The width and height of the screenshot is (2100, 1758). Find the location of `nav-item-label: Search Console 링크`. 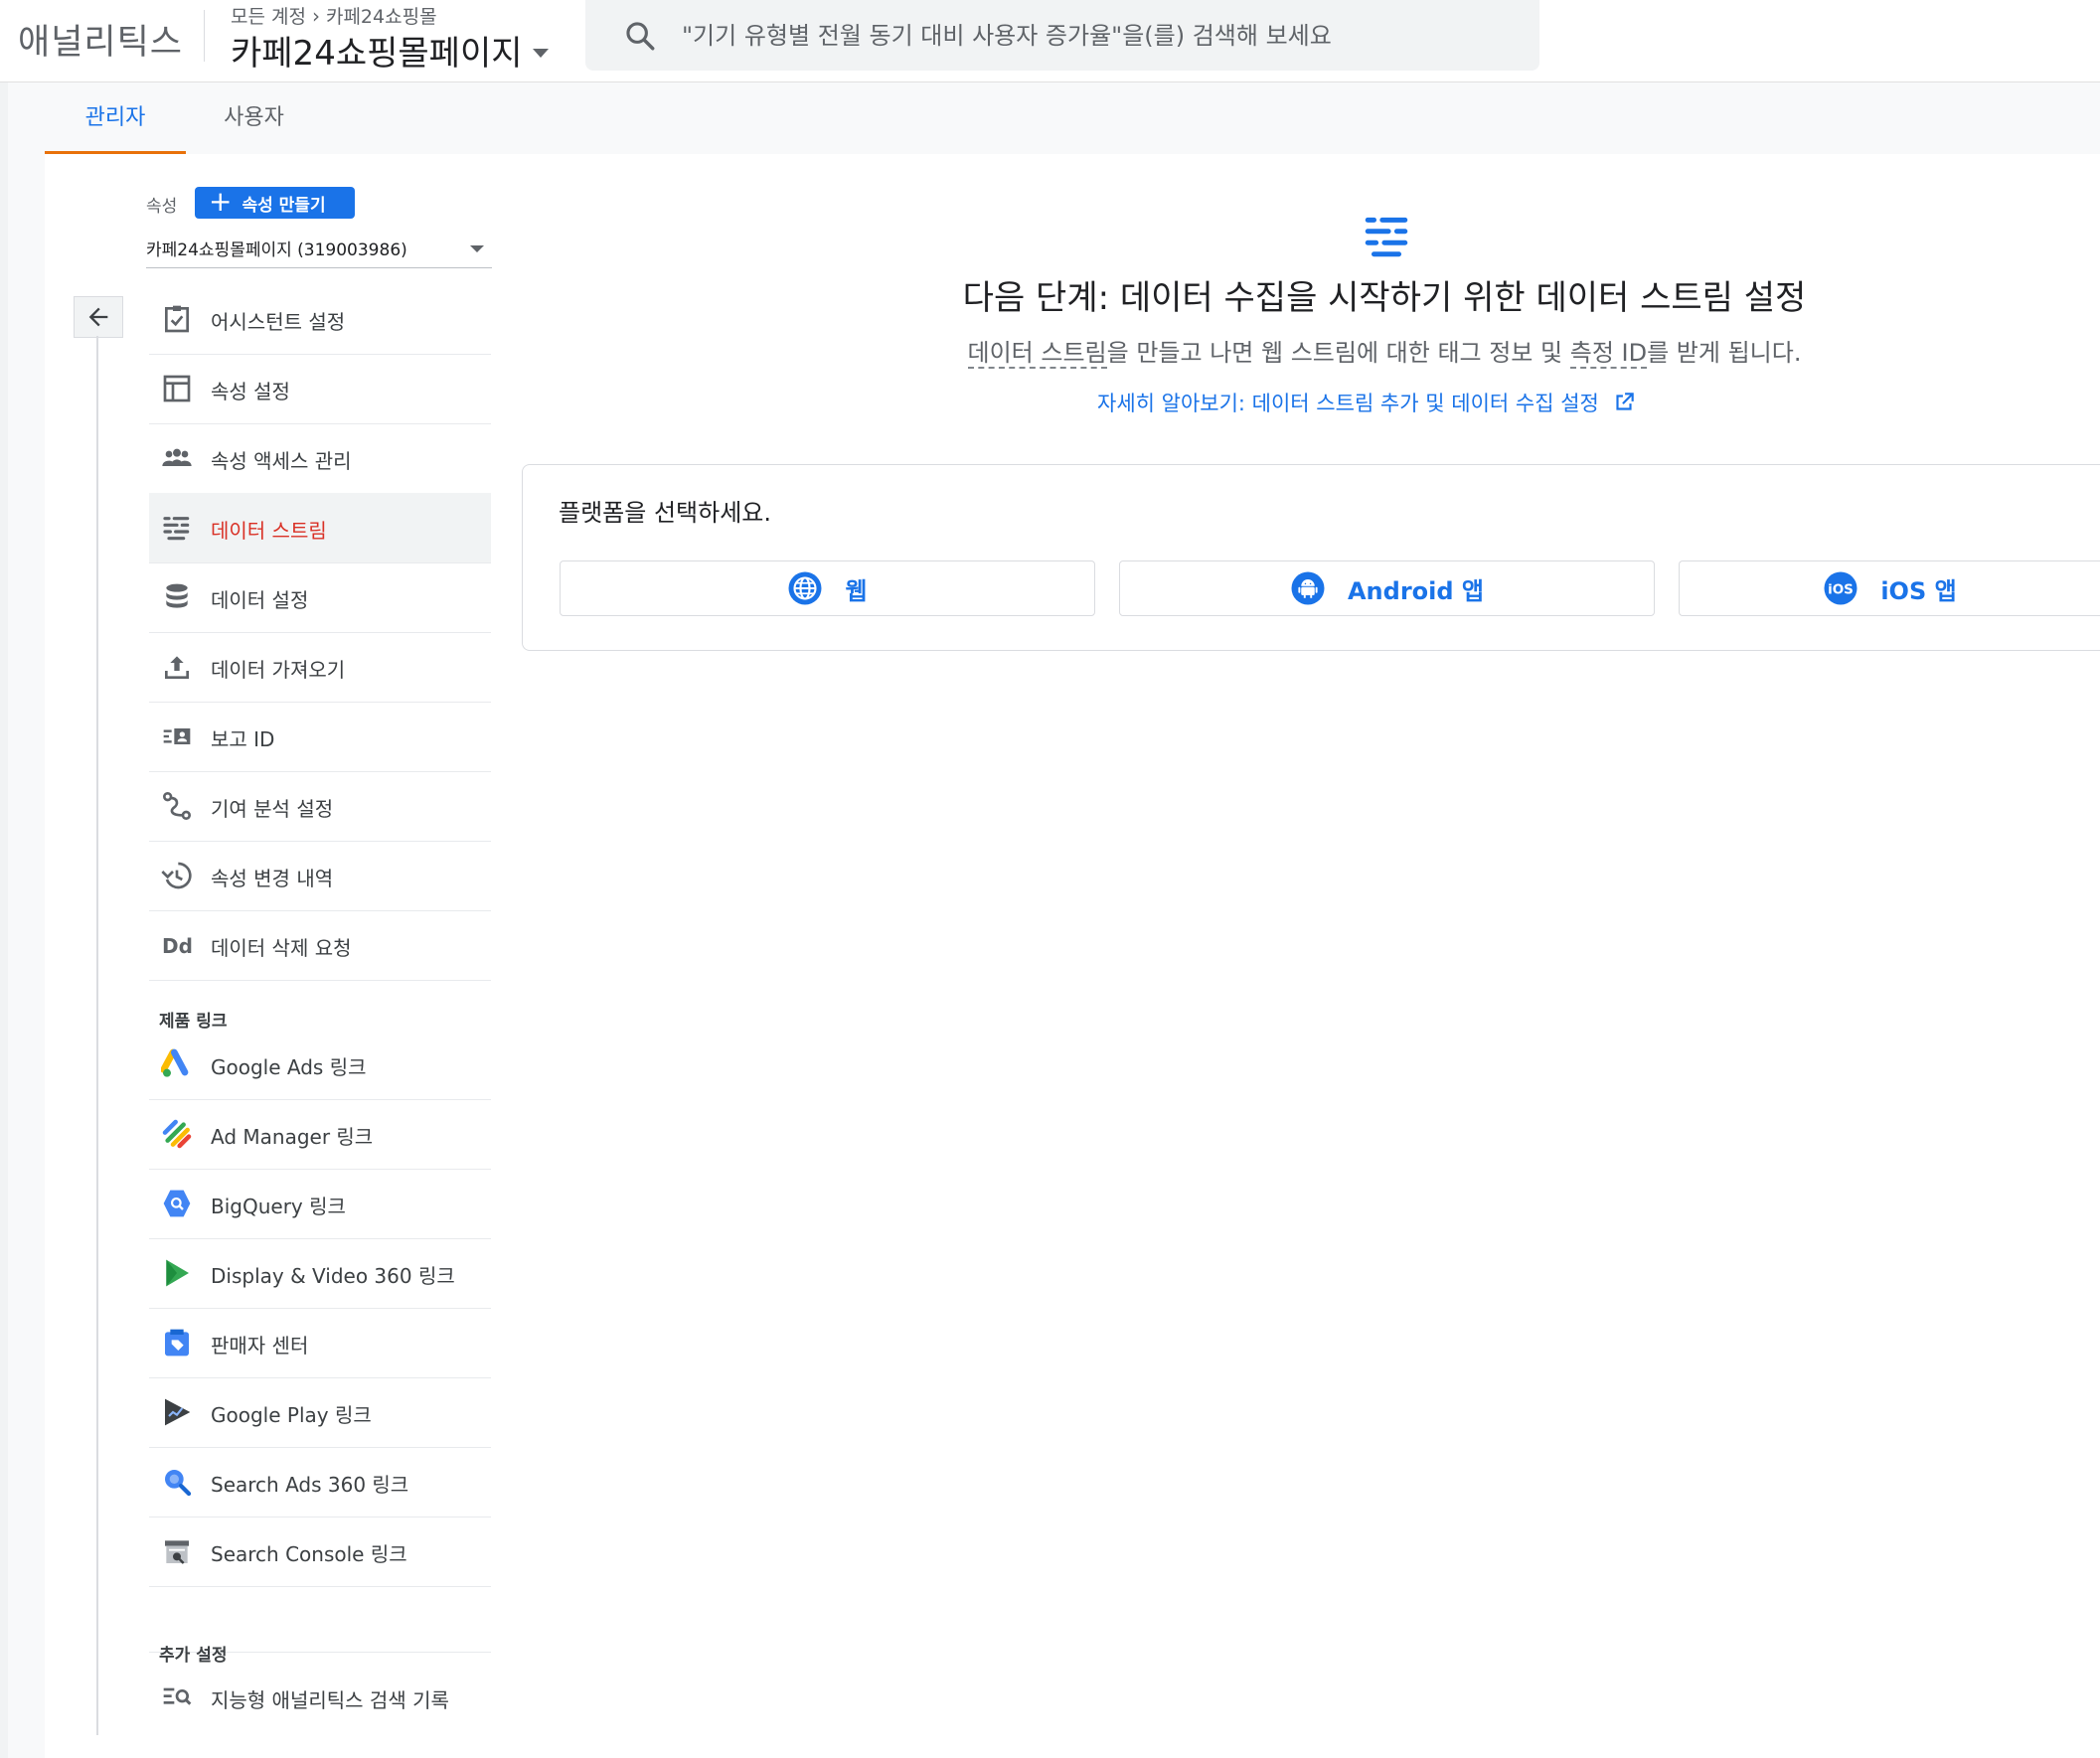

nav-item-label: Search Console 링크 is located at coordinates (309, 1554).